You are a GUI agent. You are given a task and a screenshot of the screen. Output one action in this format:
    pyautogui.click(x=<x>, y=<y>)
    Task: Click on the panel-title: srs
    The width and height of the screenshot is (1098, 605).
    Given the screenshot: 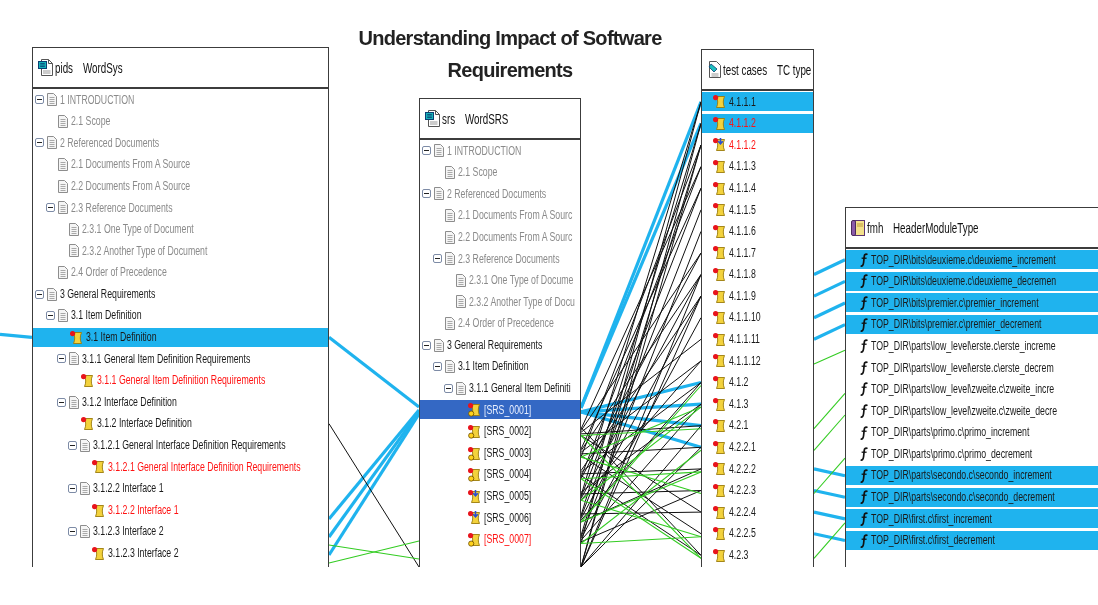 What is the action you would take?
    pyautogui.click(x=449, y=118)
    